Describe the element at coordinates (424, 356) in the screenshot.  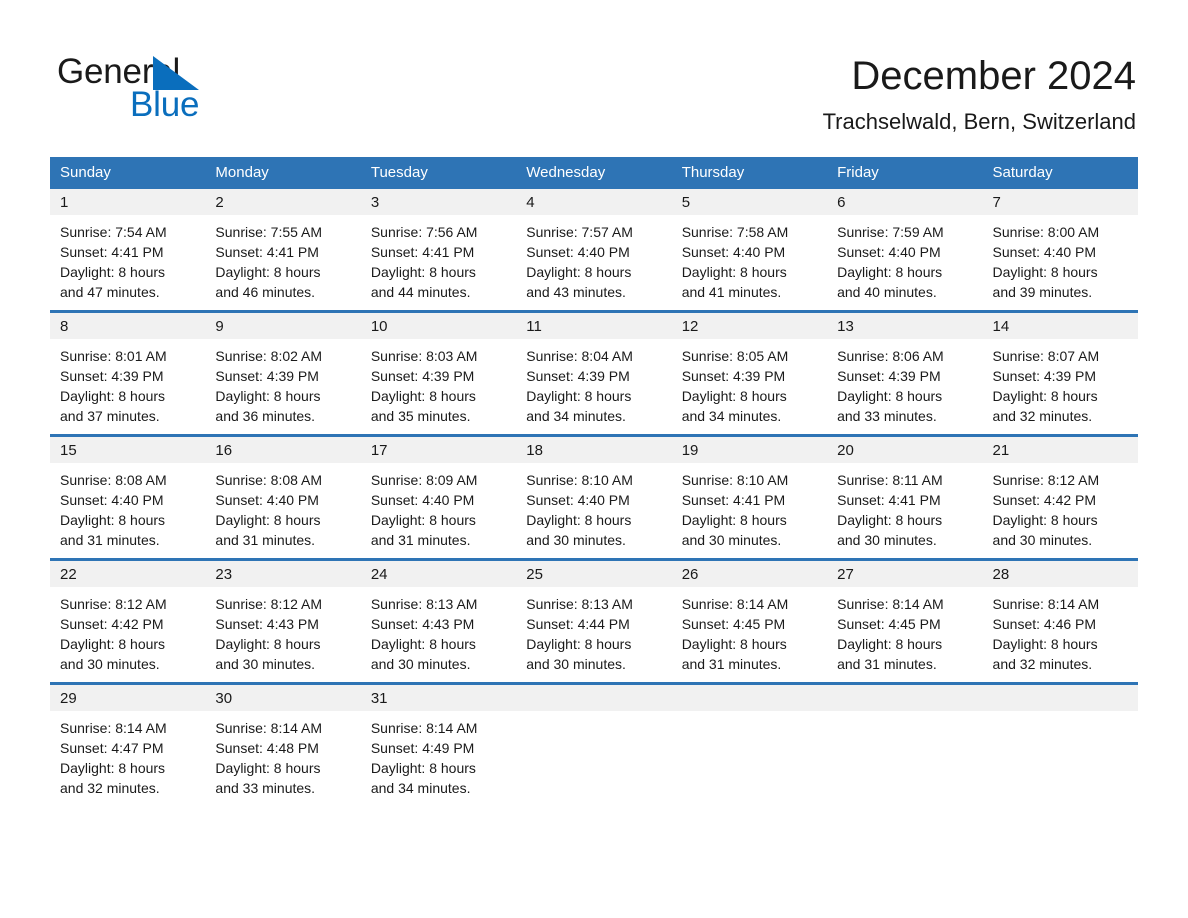
I see `sunrise-text: Sunrise: 8:03 AM` at that location.